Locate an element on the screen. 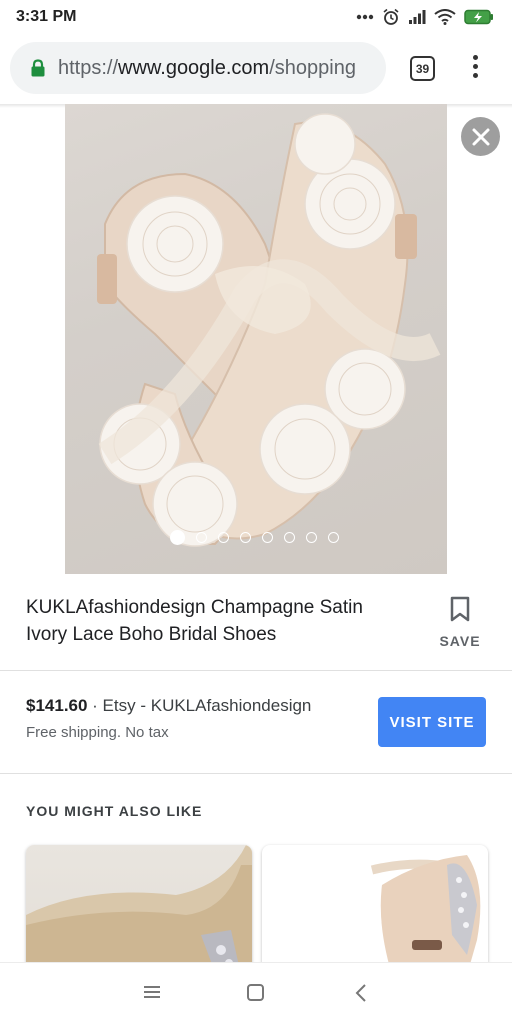 This screenshot has width=512, height=1024. overflow-menu-icon is located at coordinates (475, 69).